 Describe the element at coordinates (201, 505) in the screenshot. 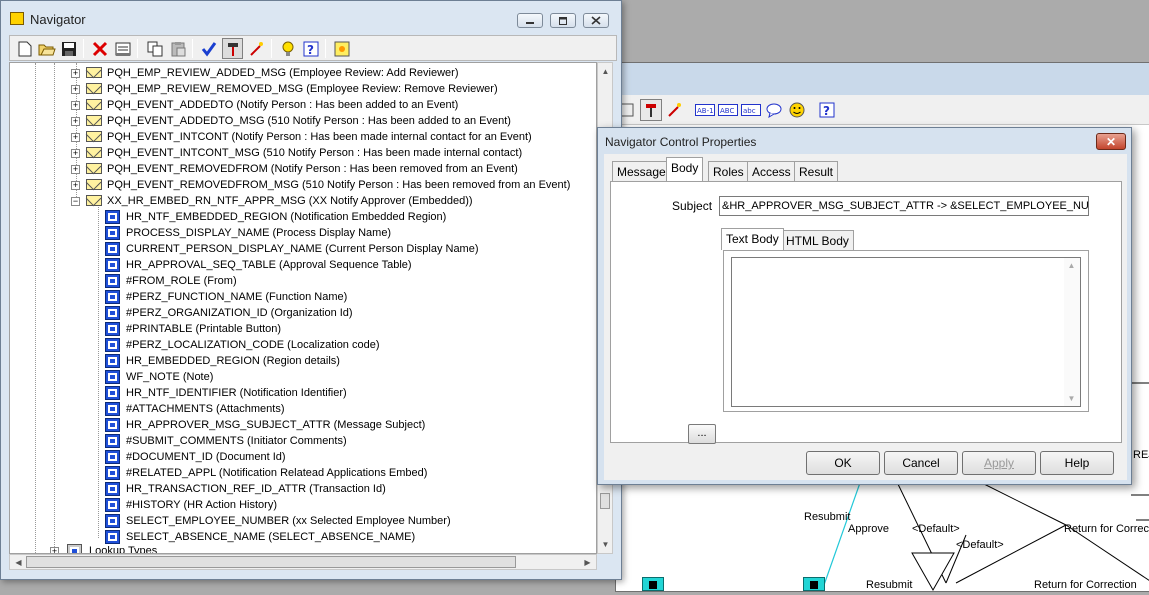

I see `tree-item-label: #HISTORY (HR Action History)` at that location.